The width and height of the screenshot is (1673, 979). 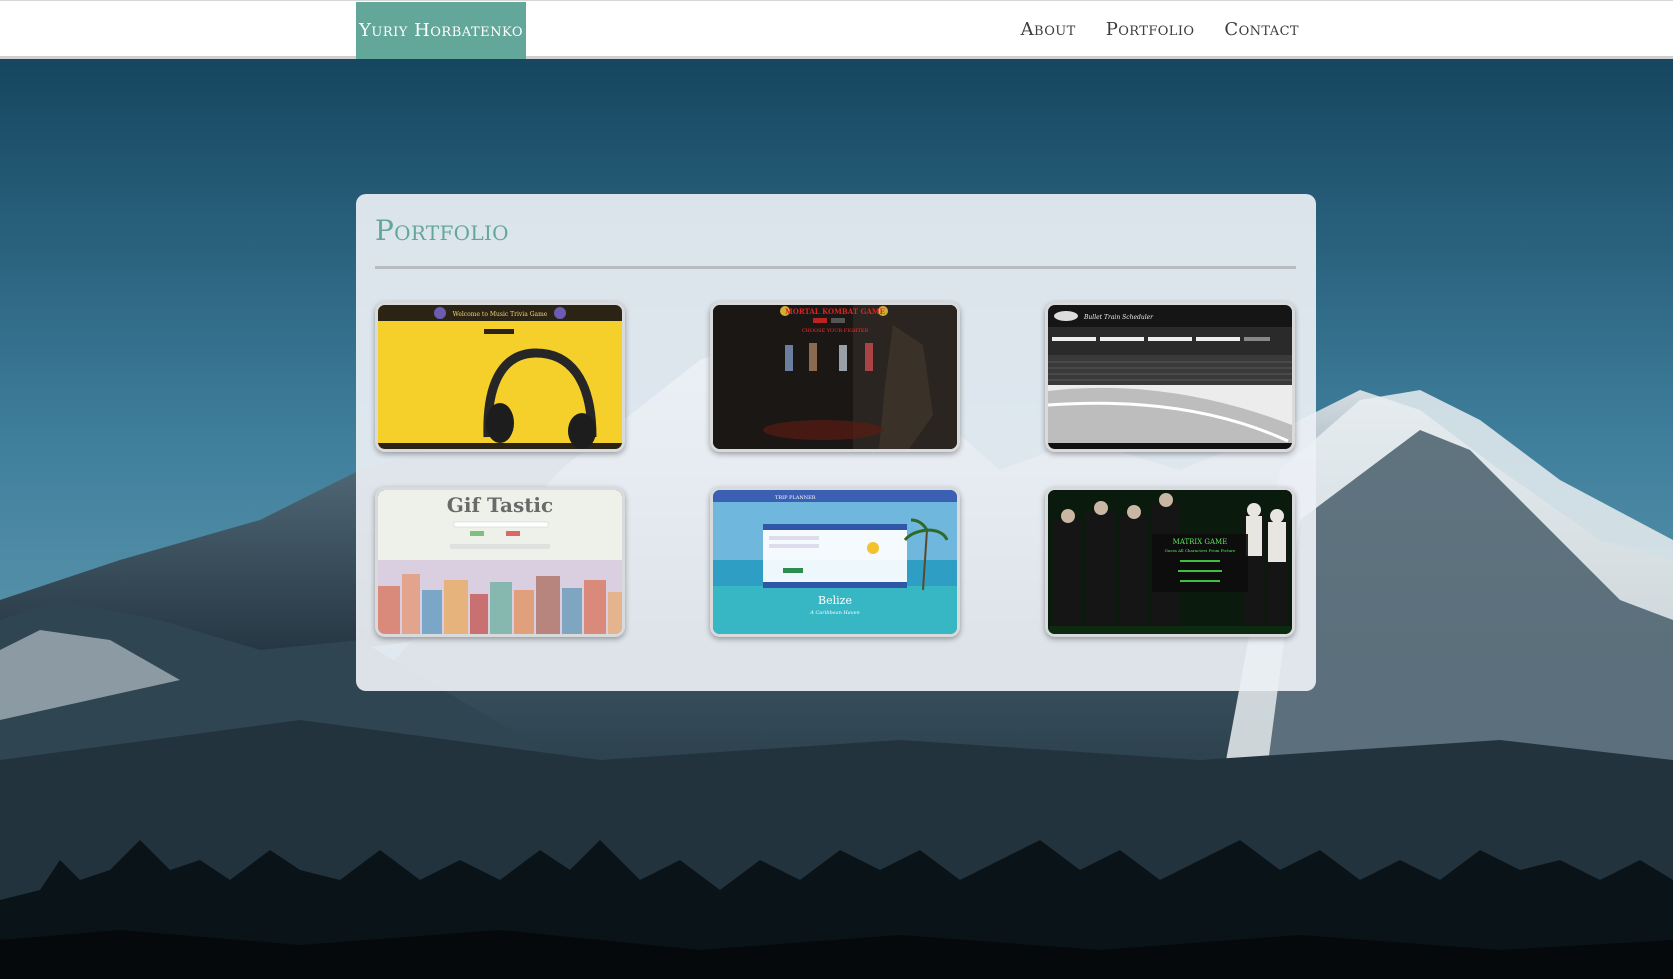 What do you see at coordinates (834, 613) in the screenshot?
I see `project-subtitle: A Caribbean Haven` at bounding box center [834, 613].